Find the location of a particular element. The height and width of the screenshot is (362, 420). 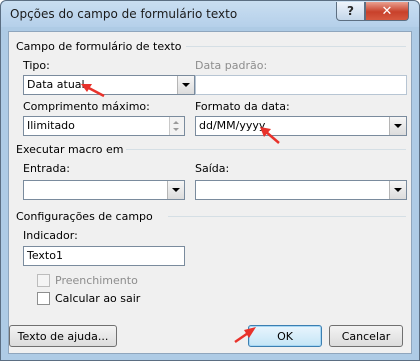

annotation-arrow-date-format is located at coordinates (270, 135).